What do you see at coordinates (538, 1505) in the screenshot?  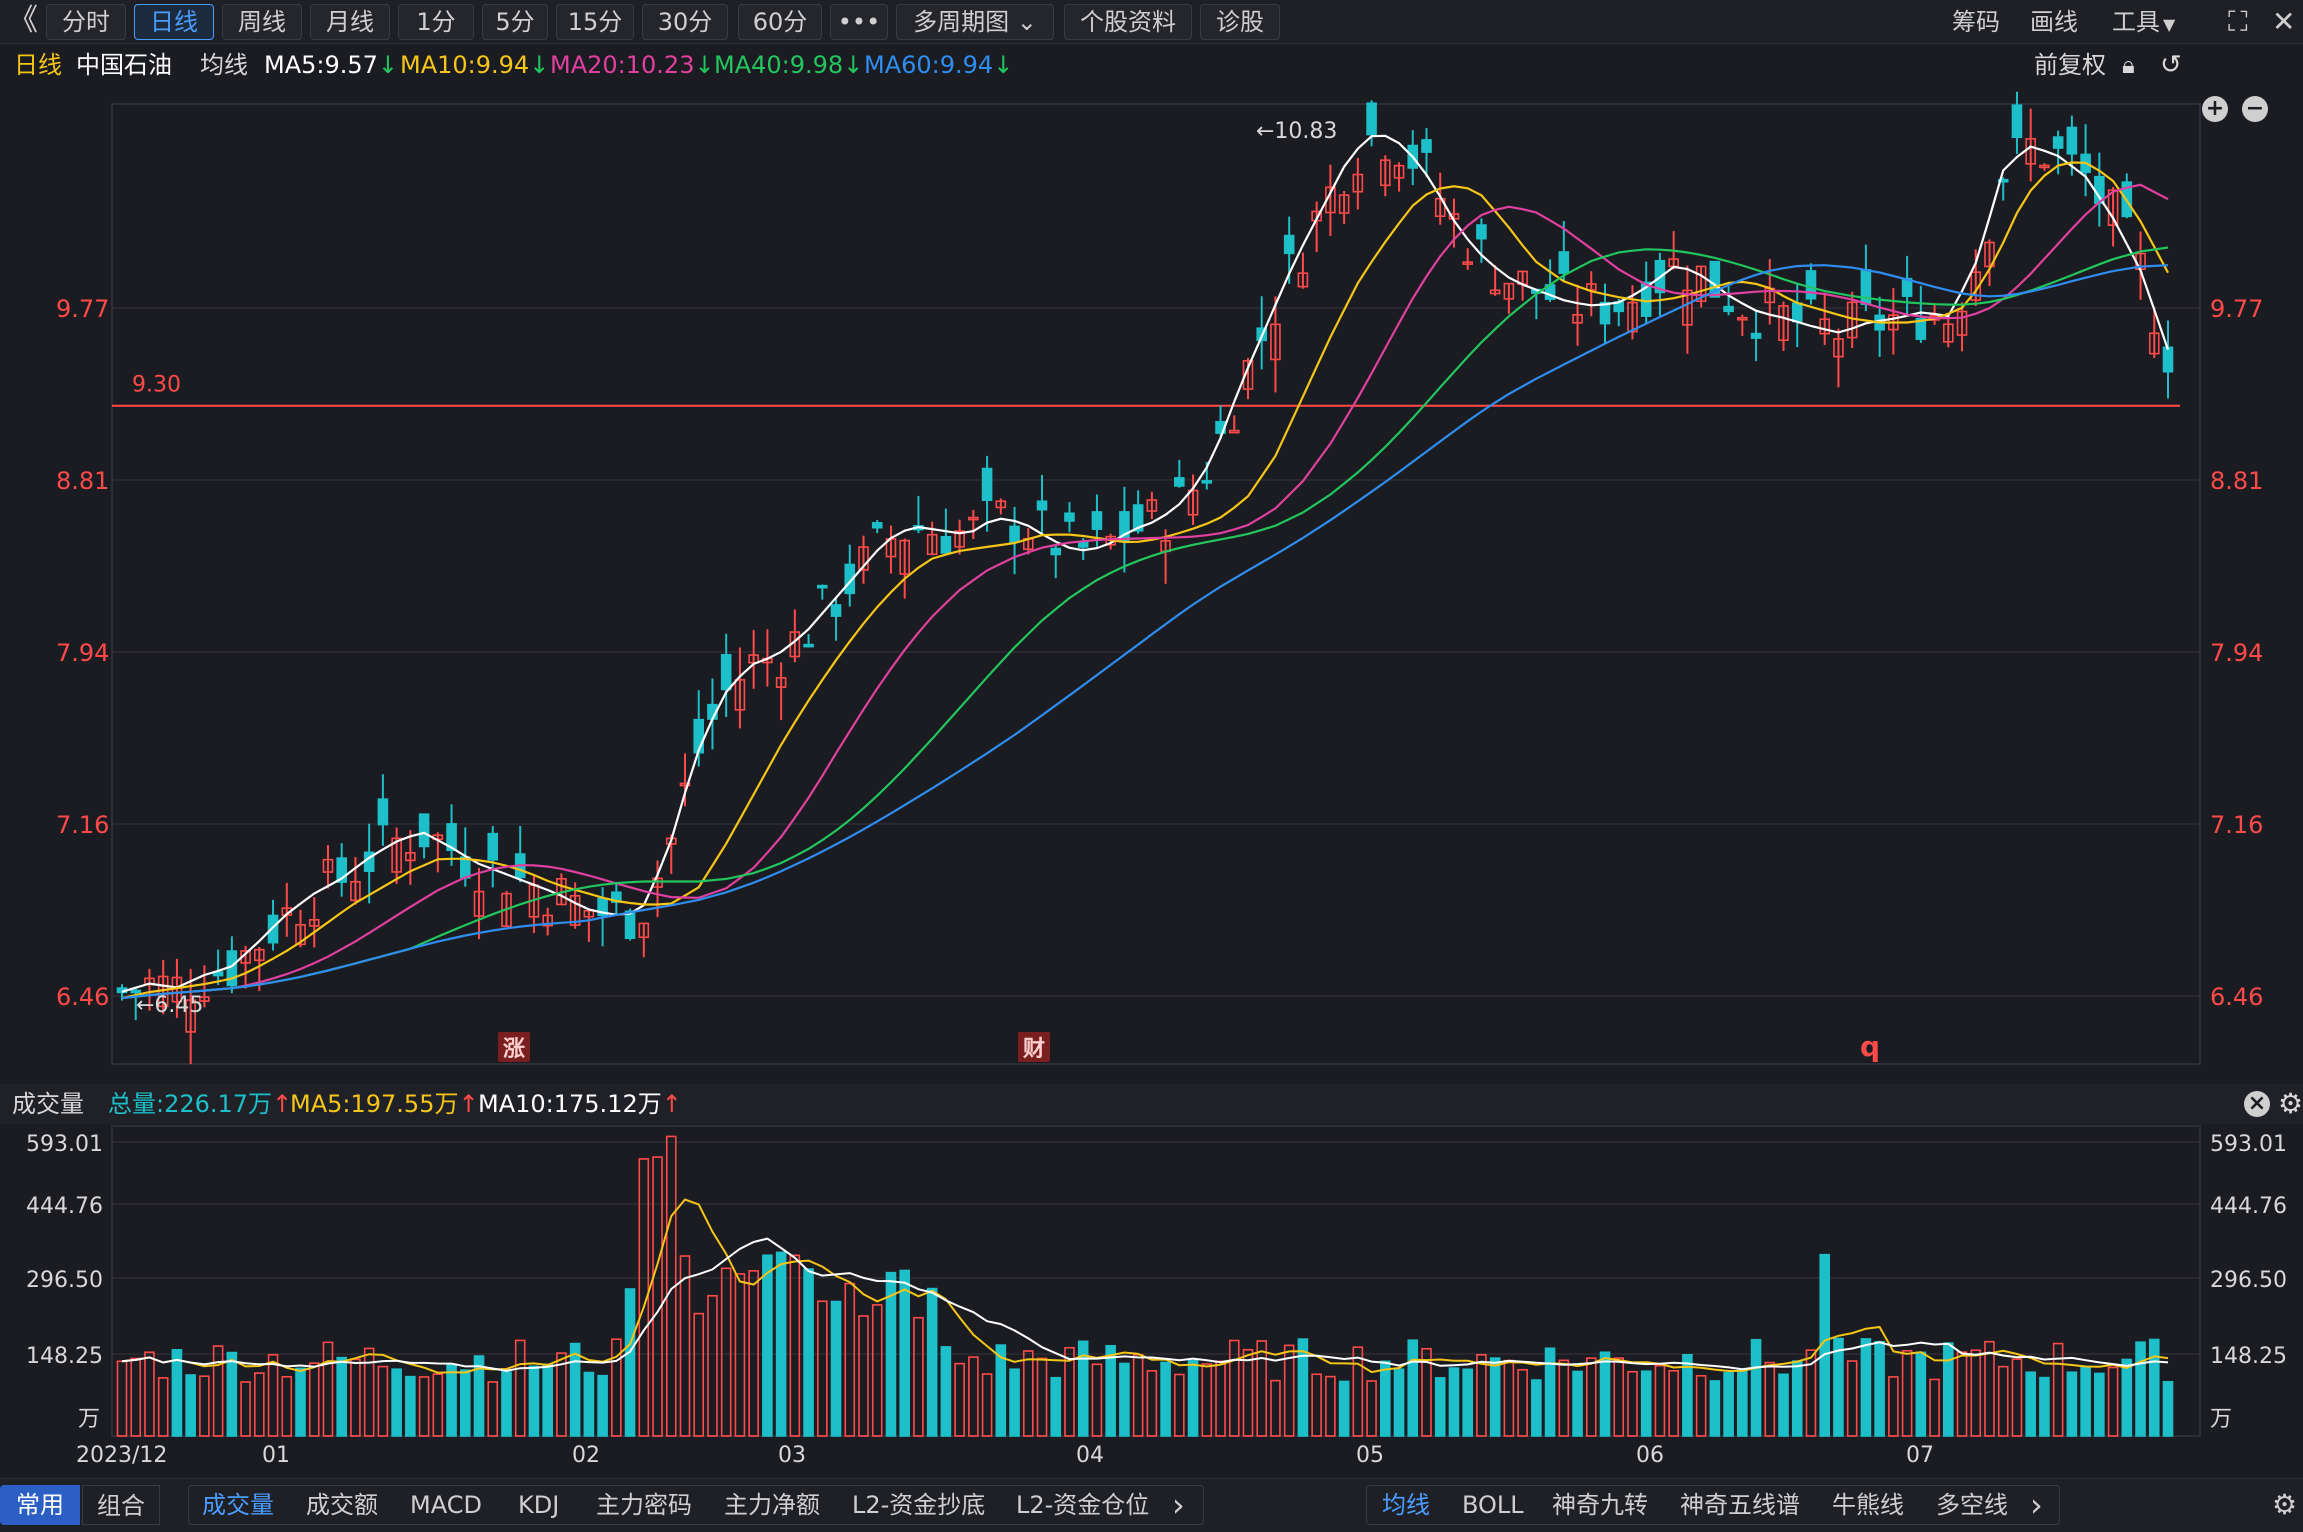 I see `indicator-tab-3: KDJ` at bounding box center [538, 1505].